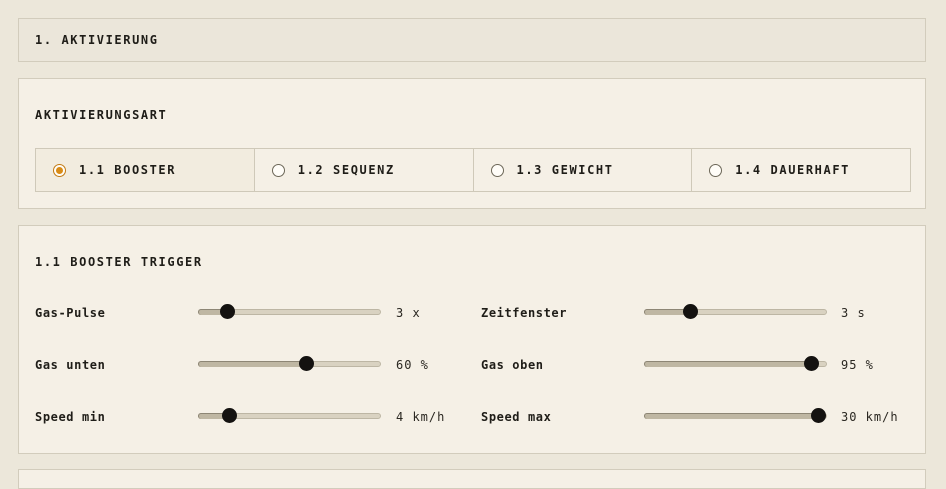 The height and width of the screenshot is (489, 946). I want to click on speed-min-value: 4 km/h, so click(421, 417).